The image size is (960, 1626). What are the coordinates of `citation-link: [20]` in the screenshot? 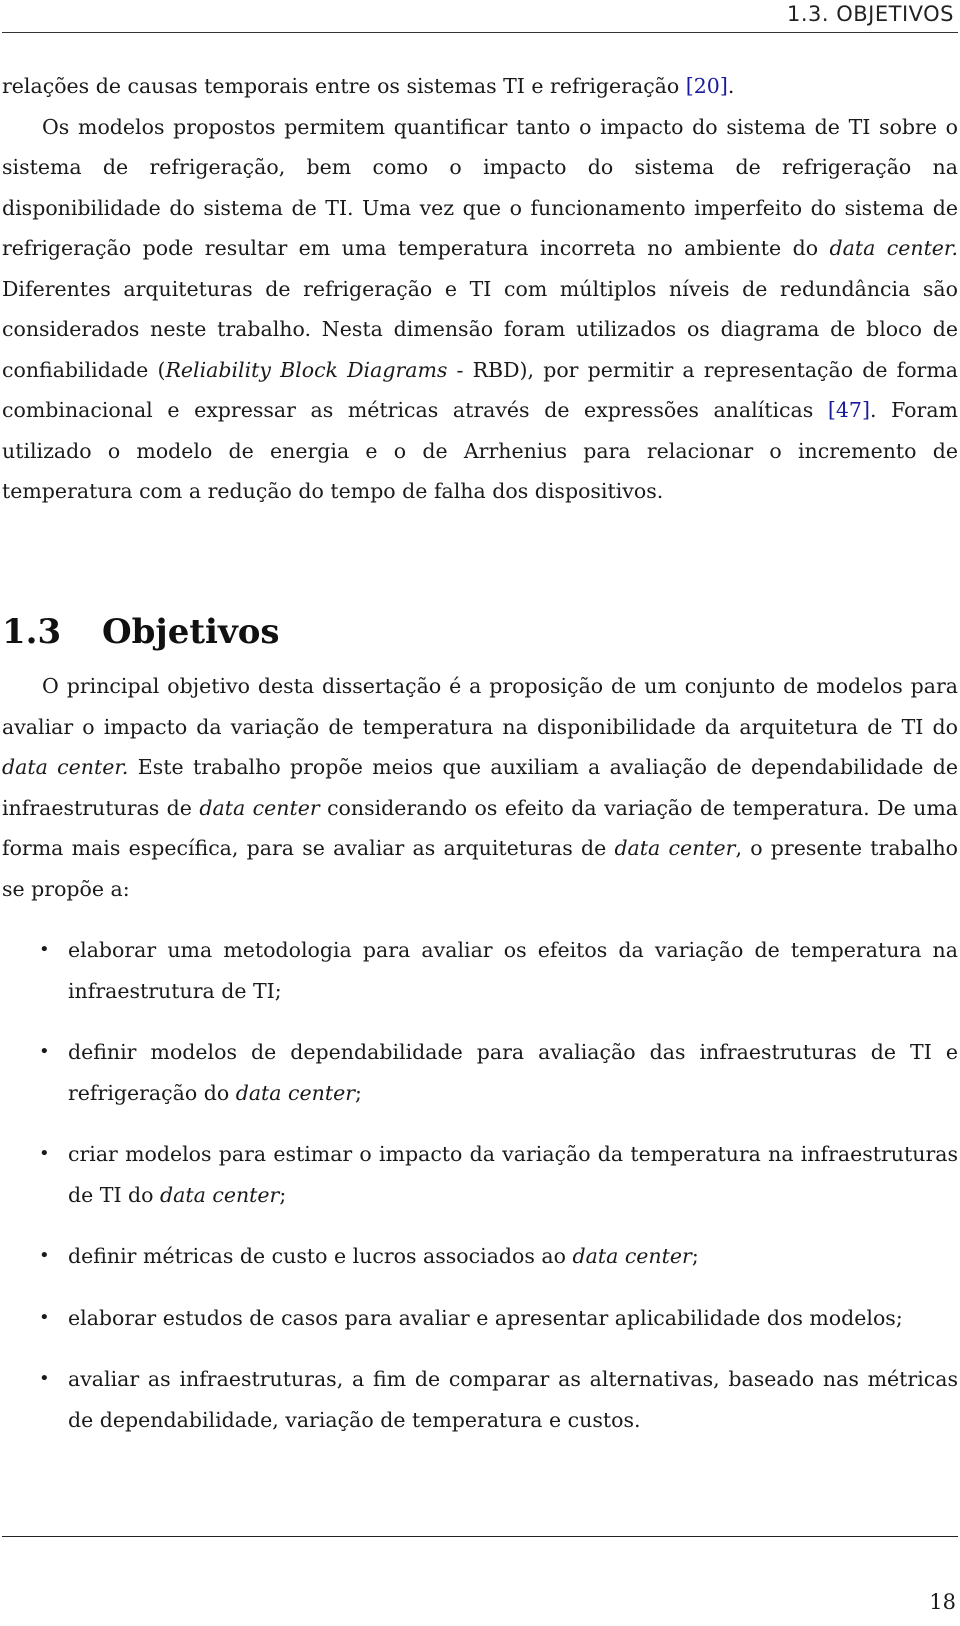 It's located at (707, 86).